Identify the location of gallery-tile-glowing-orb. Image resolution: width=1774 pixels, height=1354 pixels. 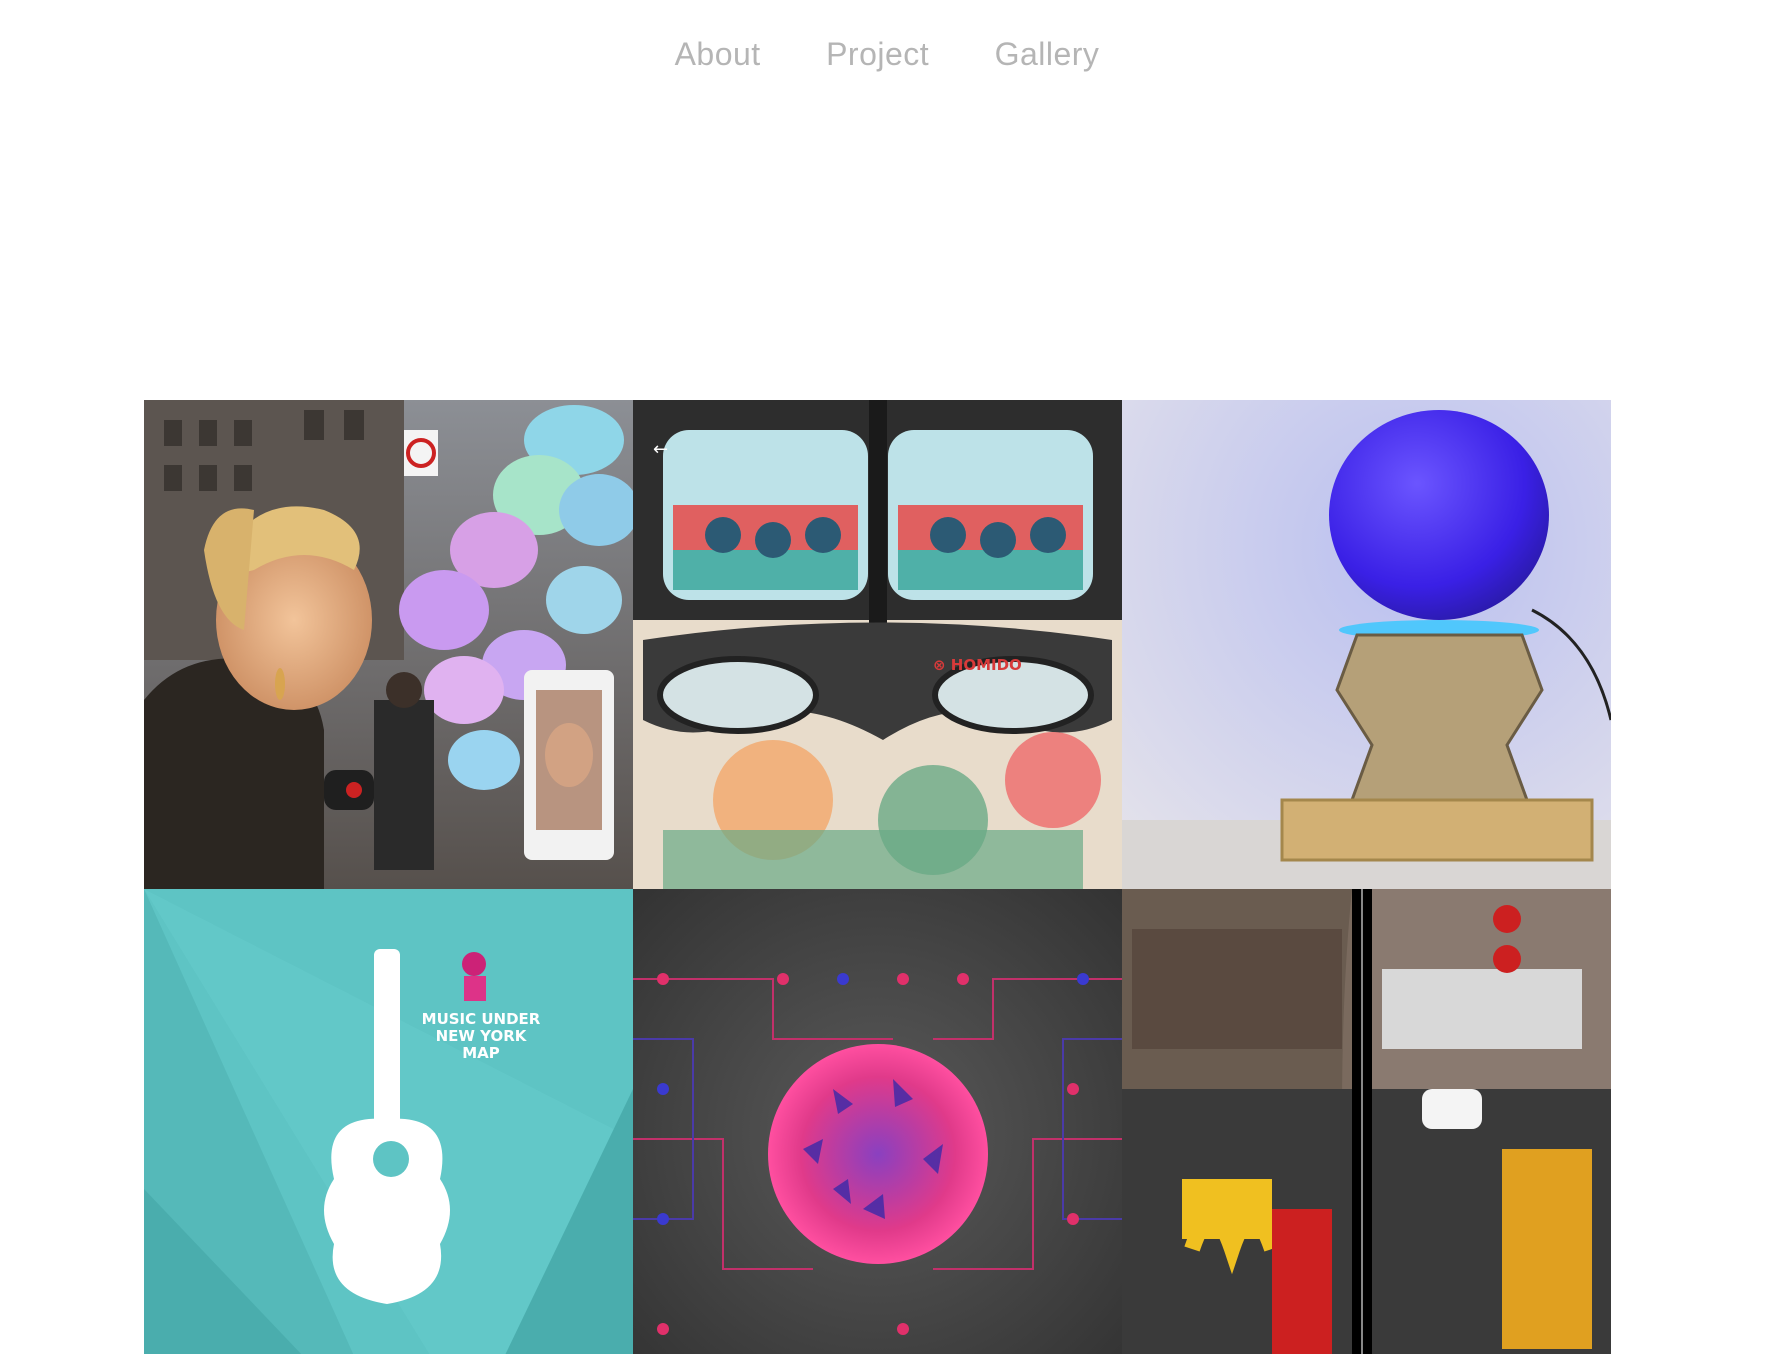
(1366, 644).